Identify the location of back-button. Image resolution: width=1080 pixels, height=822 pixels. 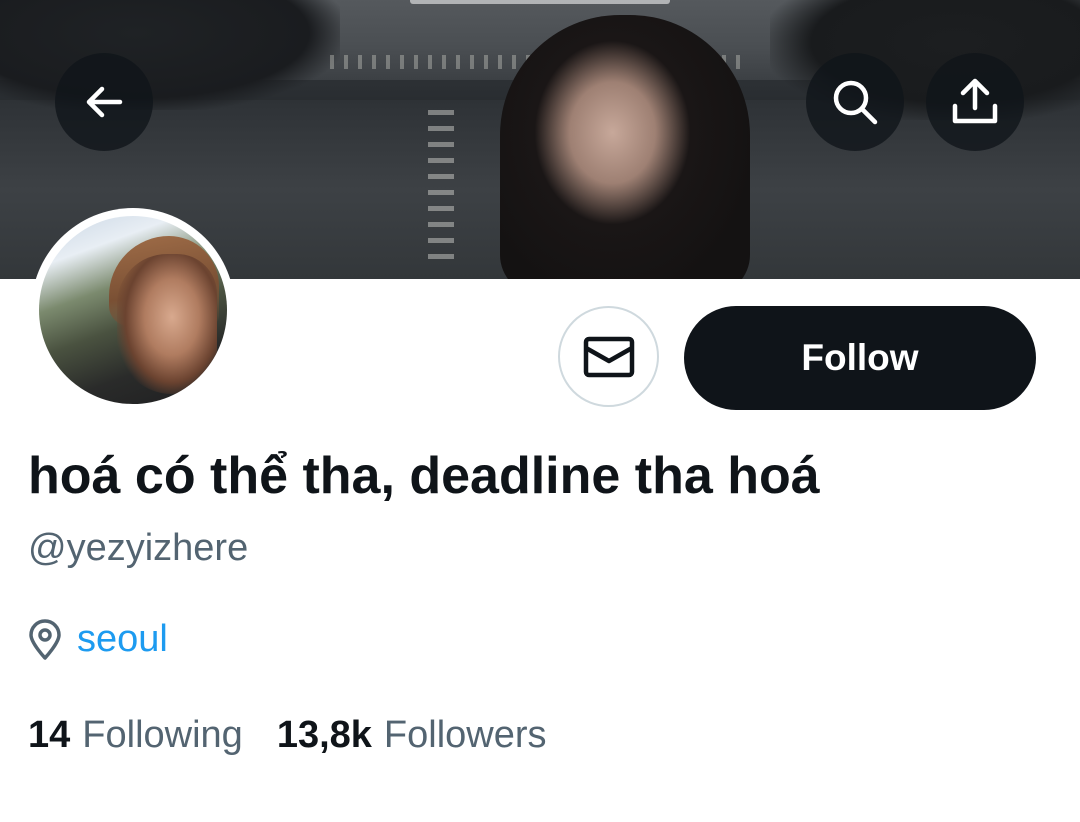
(104, 102).